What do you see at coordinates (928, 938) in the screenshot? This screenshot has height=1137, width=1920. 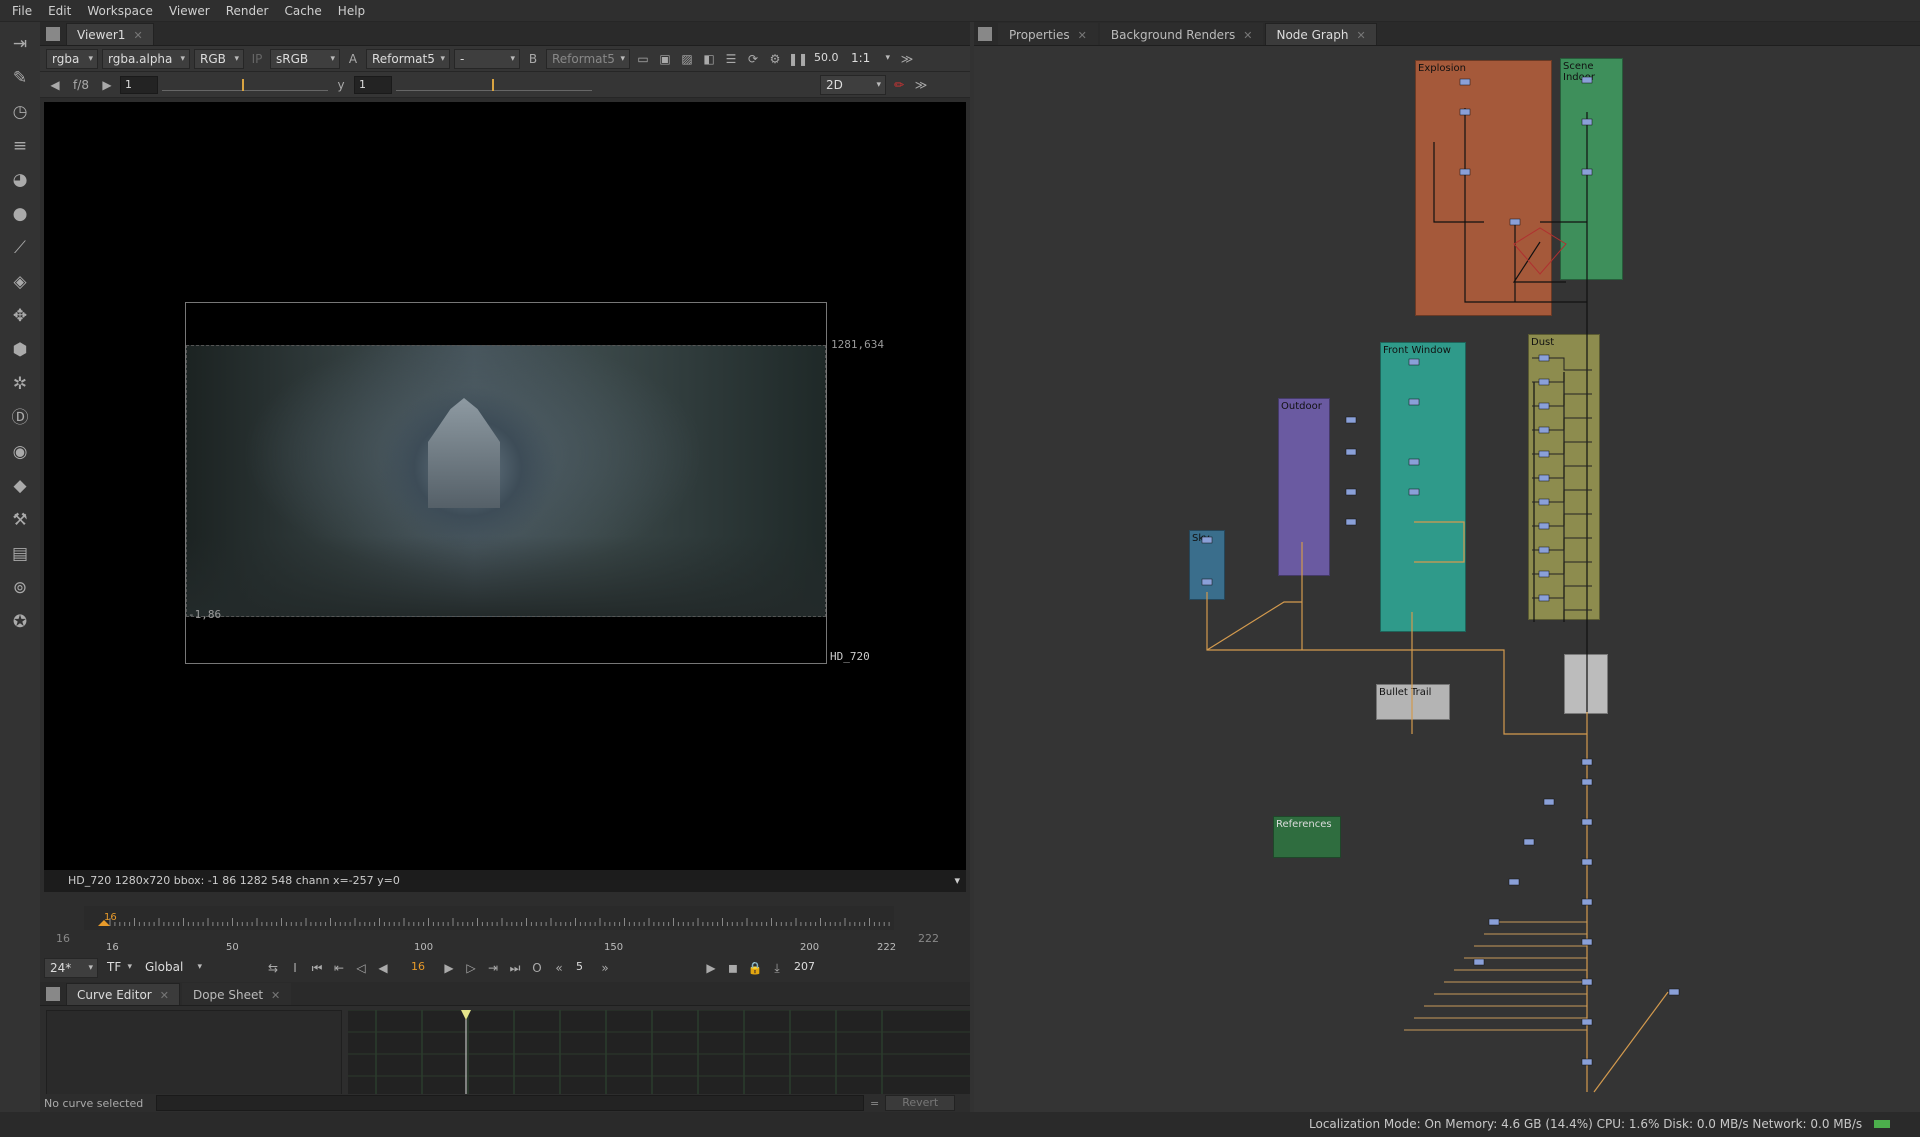 I see `timeline-end: 222` at bounding box center [928, 938].